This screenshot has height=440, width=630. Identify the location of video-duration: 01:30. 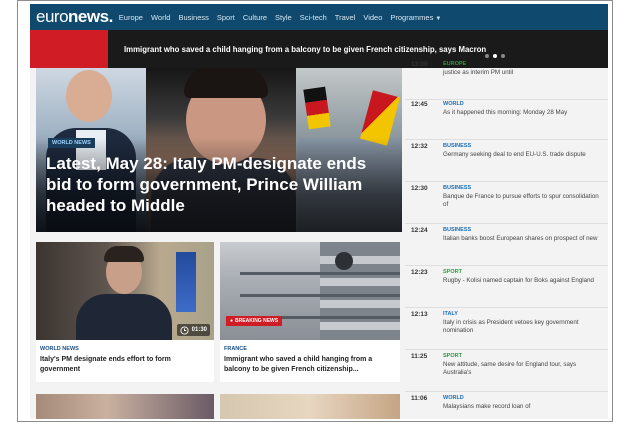
(199, 330).